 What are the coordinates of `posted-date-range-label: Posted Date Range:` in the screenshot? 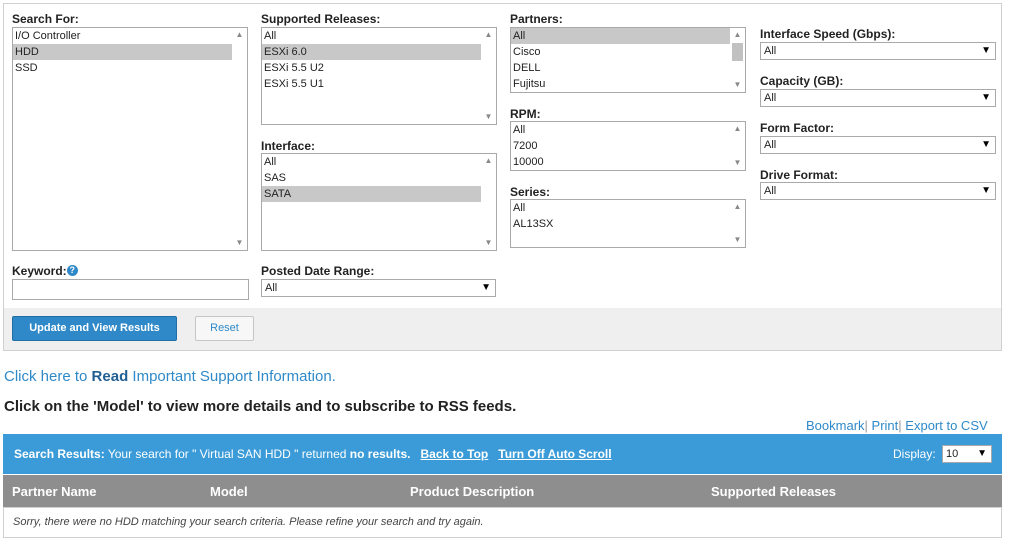 It's located at (318, 271).